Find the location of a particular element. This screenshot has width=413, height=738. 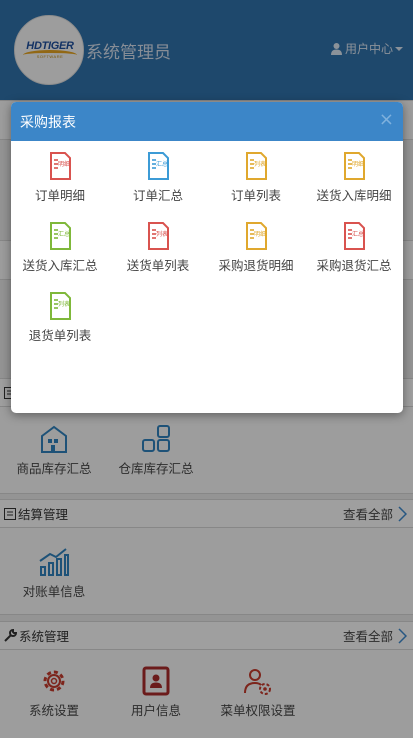

report-label: 订单列表 is located at coordinates (255, 196).